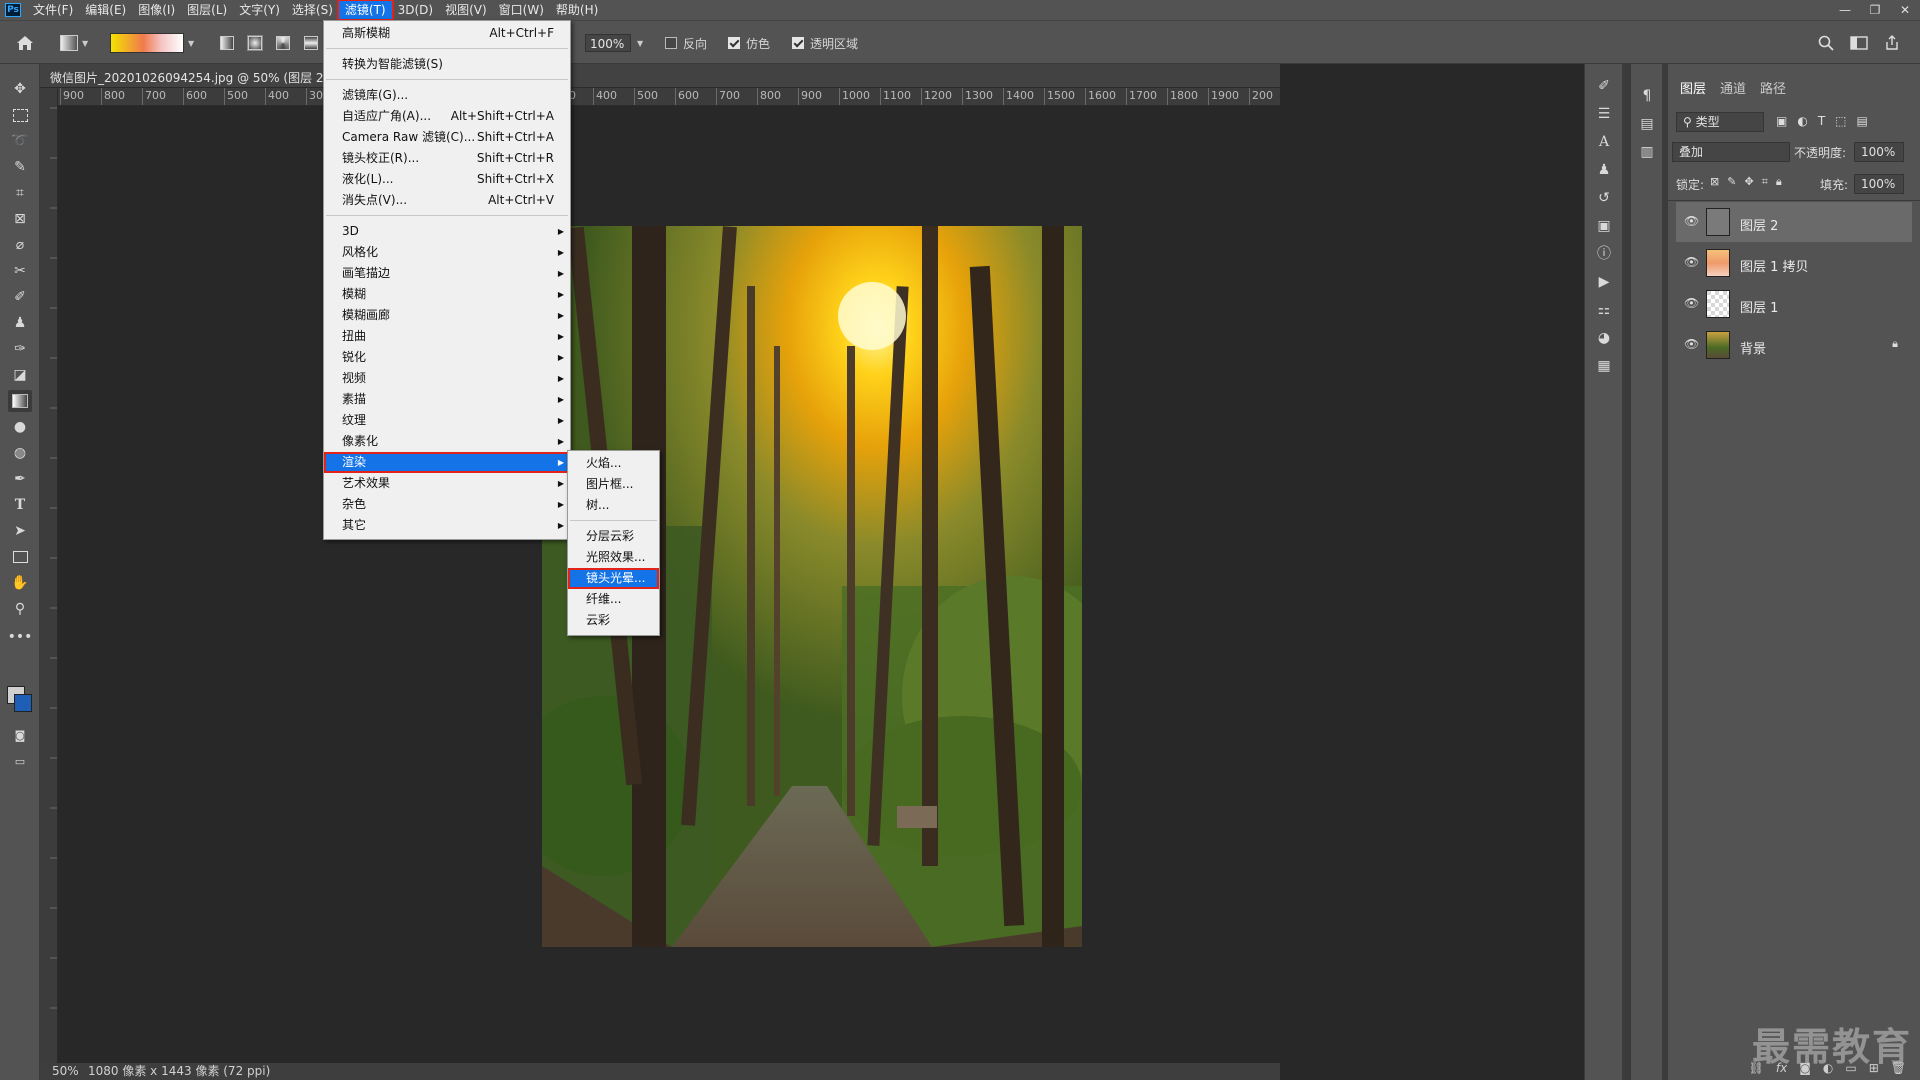  What do you see at coordinates (466, 10) in the screenshot?
I see `menu-item: 视图(V)` at bounding box center [466, 10].